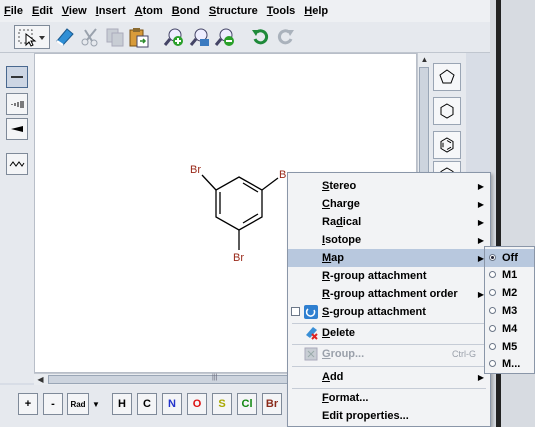 This screenshot has height=427, width=535. I want to click on menu-map-label: Map, so click(333, 258).